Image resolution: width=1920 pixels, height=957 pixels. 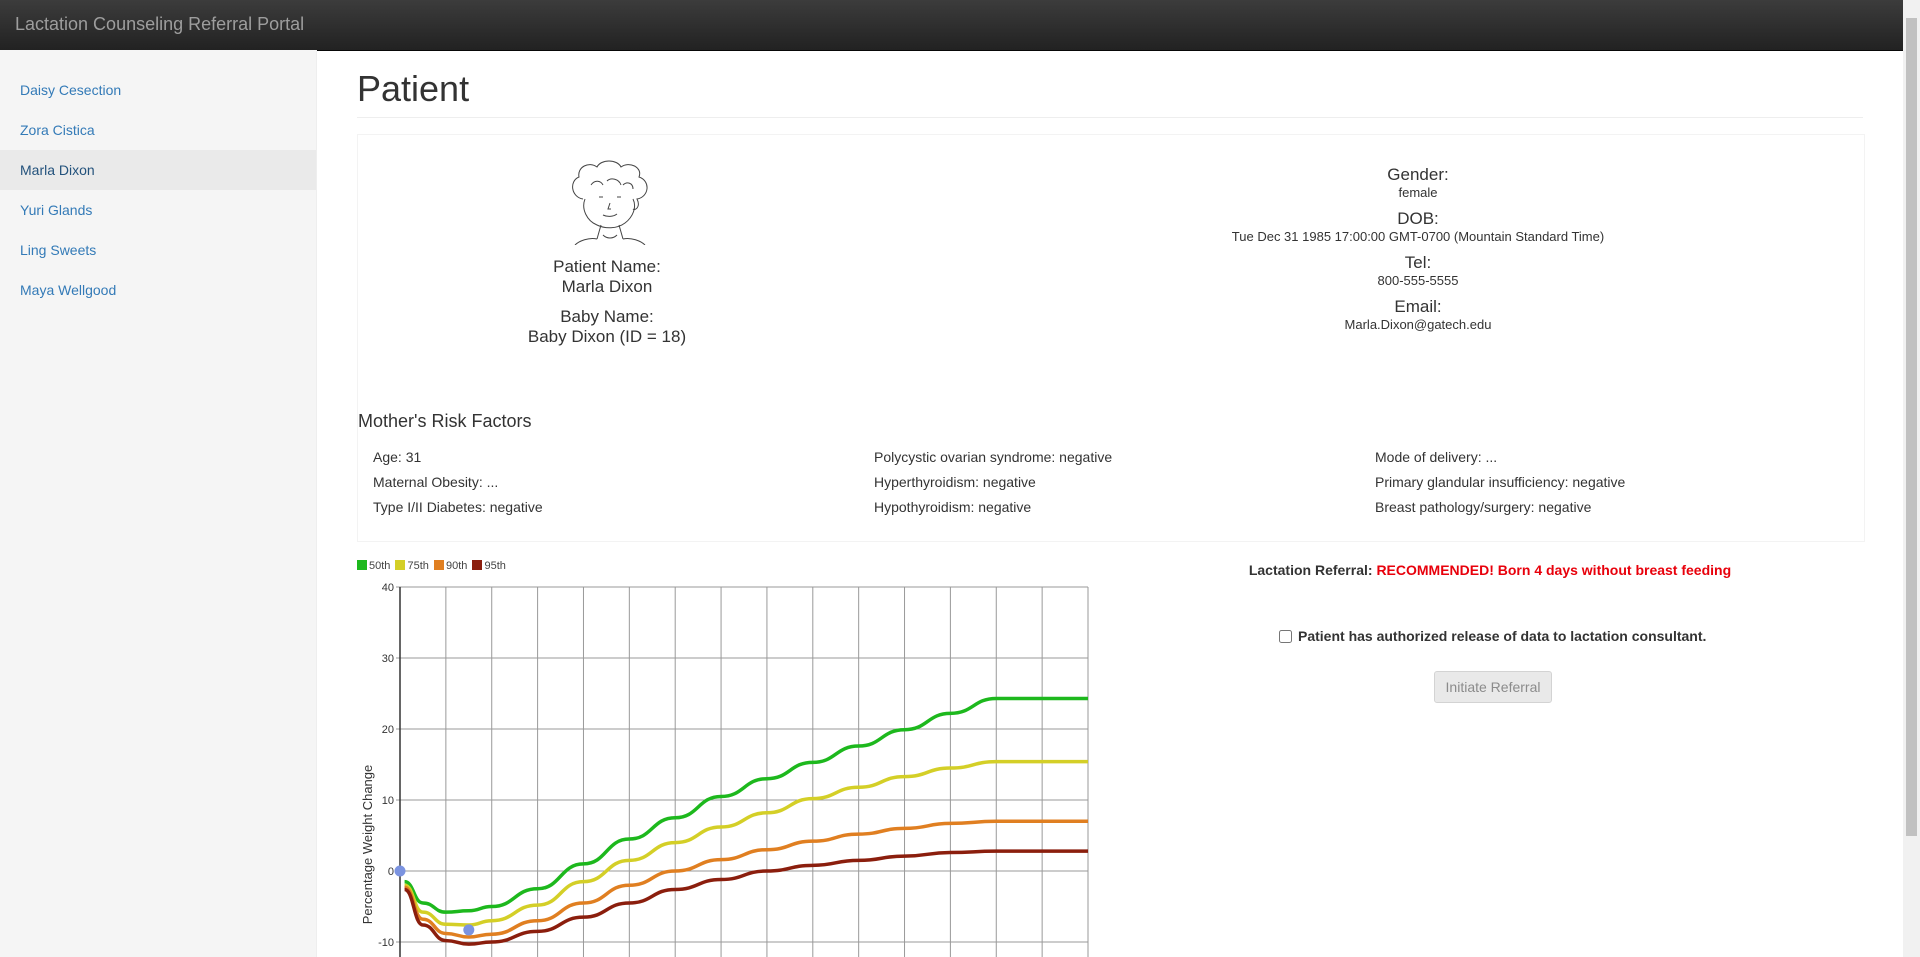 What do you see at coordinates (412, 566) in the screenshot?
I see `legend-item-75th: 75th` at bounding box center [412, 566].